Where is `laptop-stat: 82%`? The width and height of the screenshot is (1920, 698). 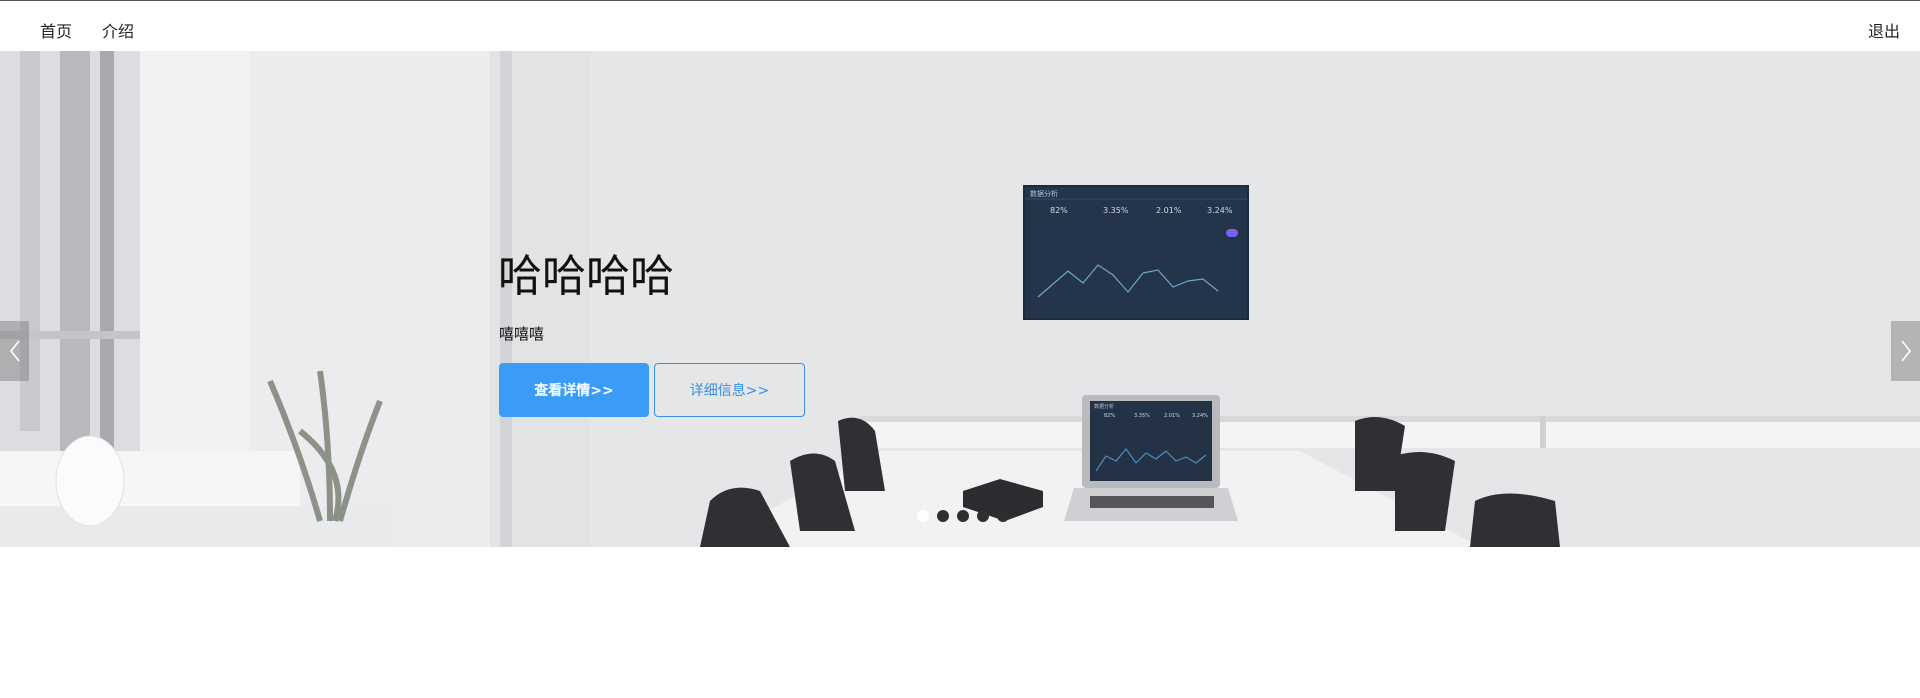 laptop-stat: 82% is located at coordinates (1110, 416).